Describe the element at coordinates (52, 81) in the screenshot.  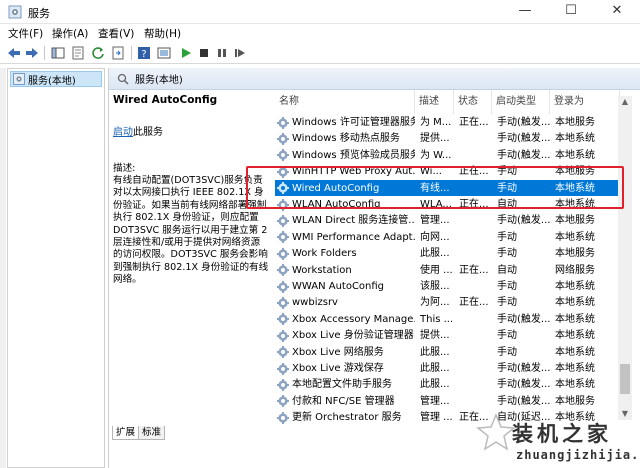
I see `tree-item-label: 服务(本地)` at that location.